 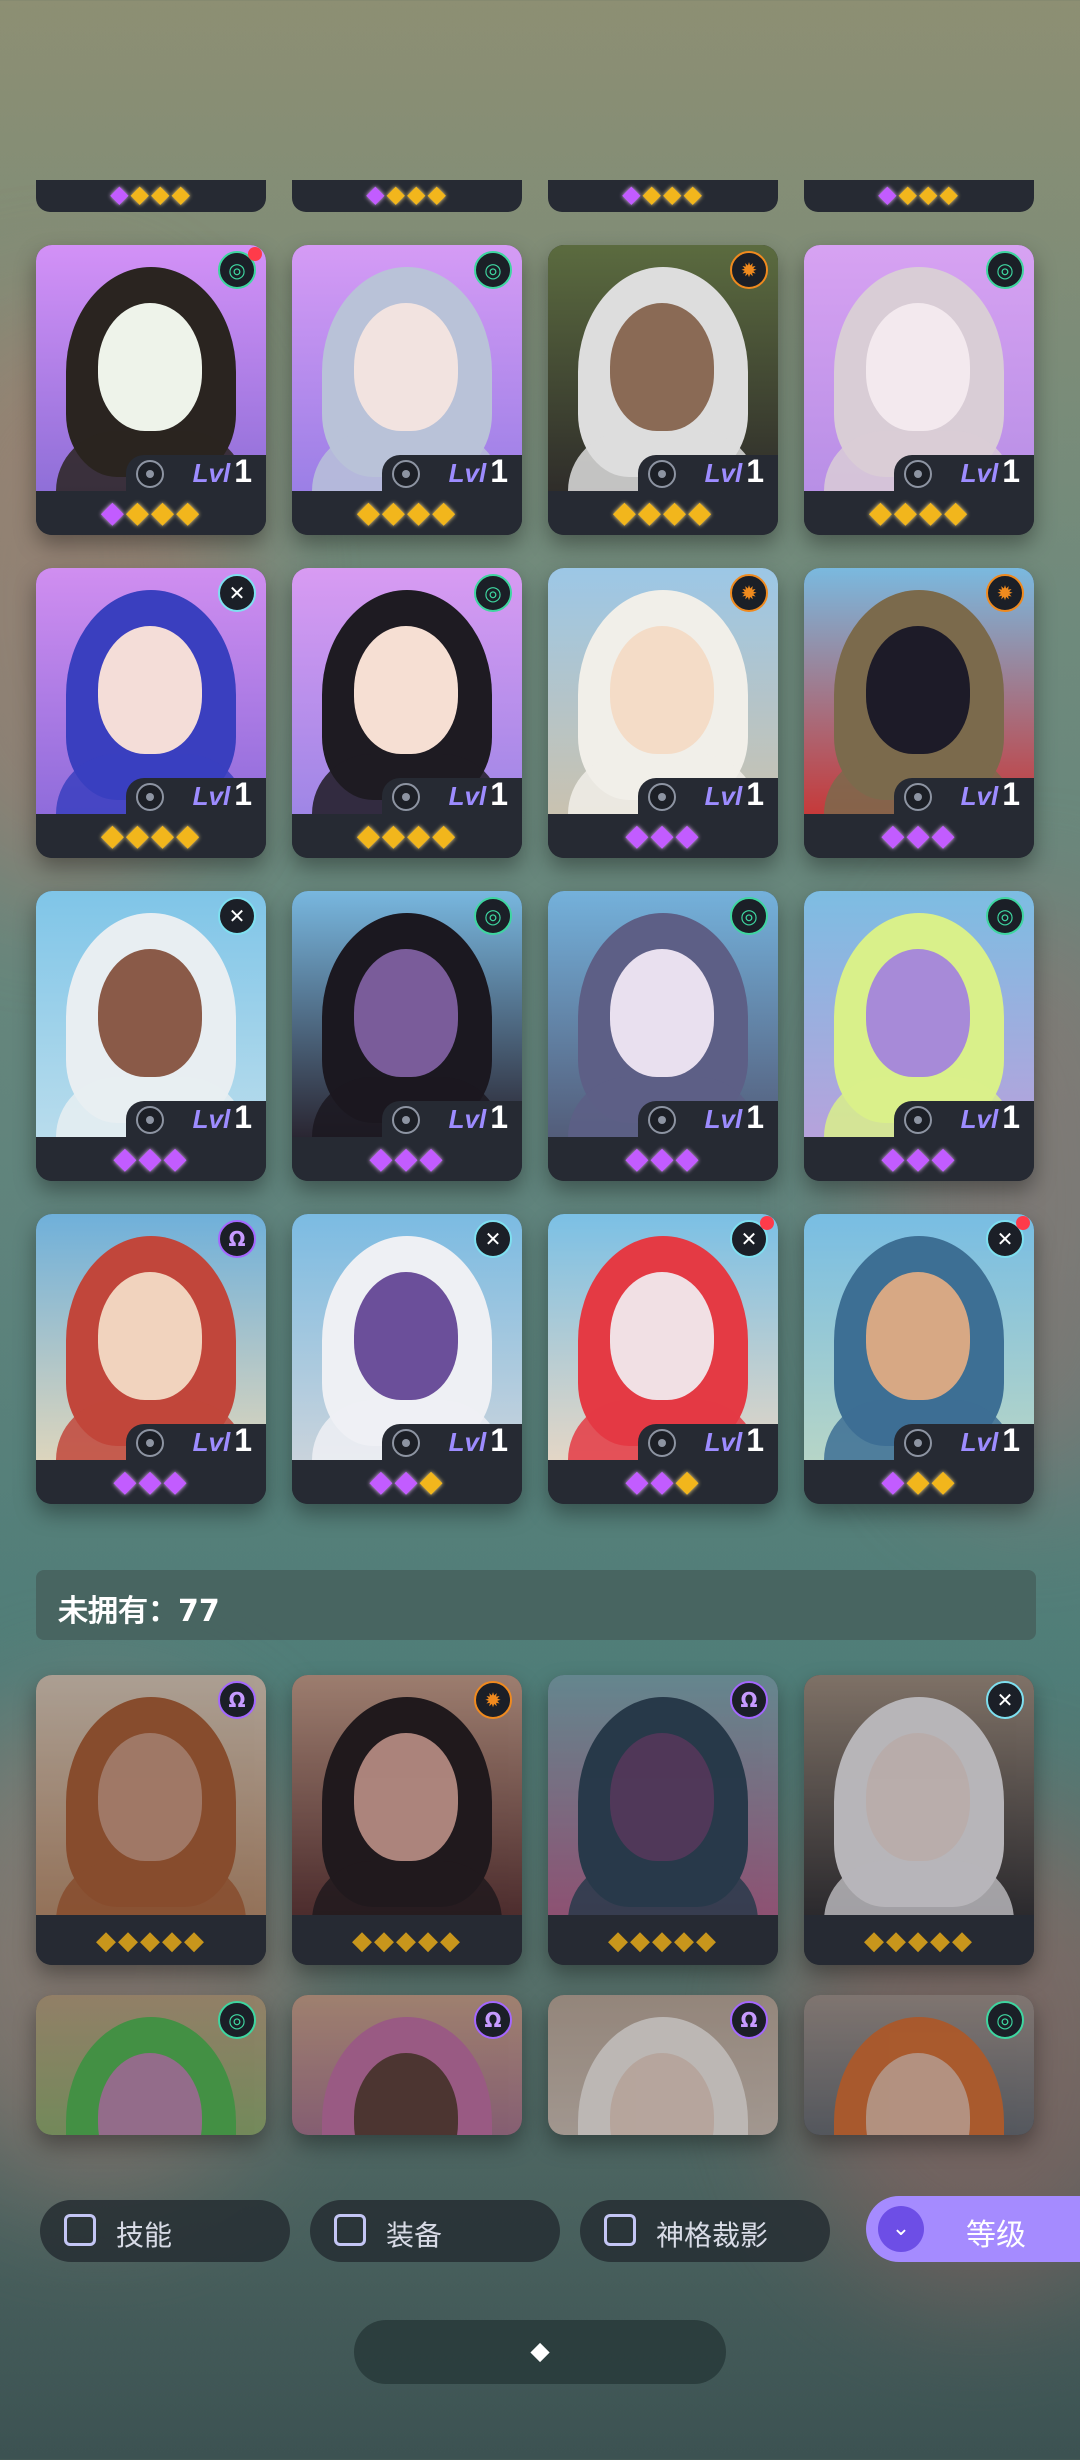 I want to click on hero-card: Lvl 1 ✹ ◆◆◆◆, so click(x=663, y=390).